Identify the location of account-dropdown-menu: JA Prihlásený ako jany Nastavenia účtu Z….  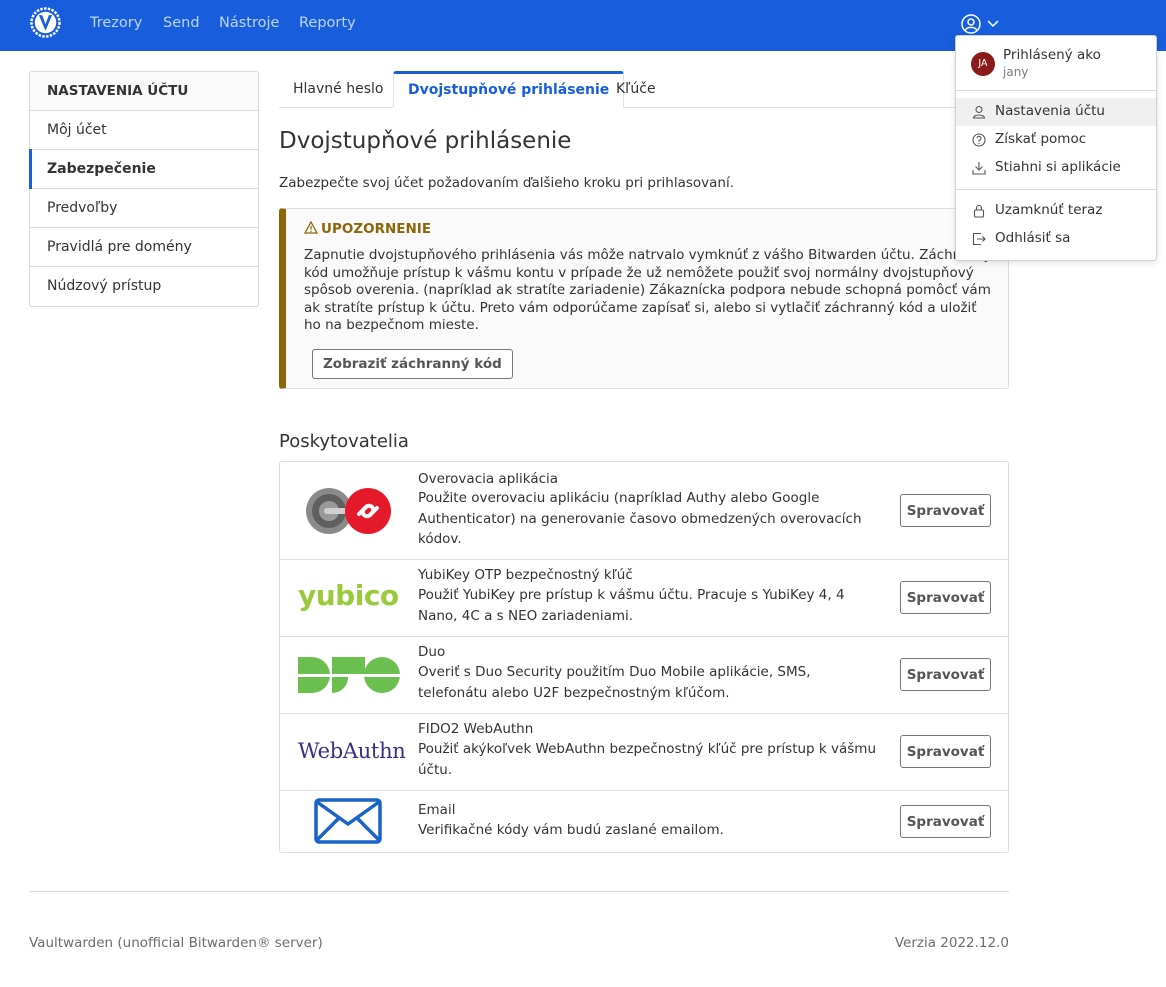
(1056, 148).